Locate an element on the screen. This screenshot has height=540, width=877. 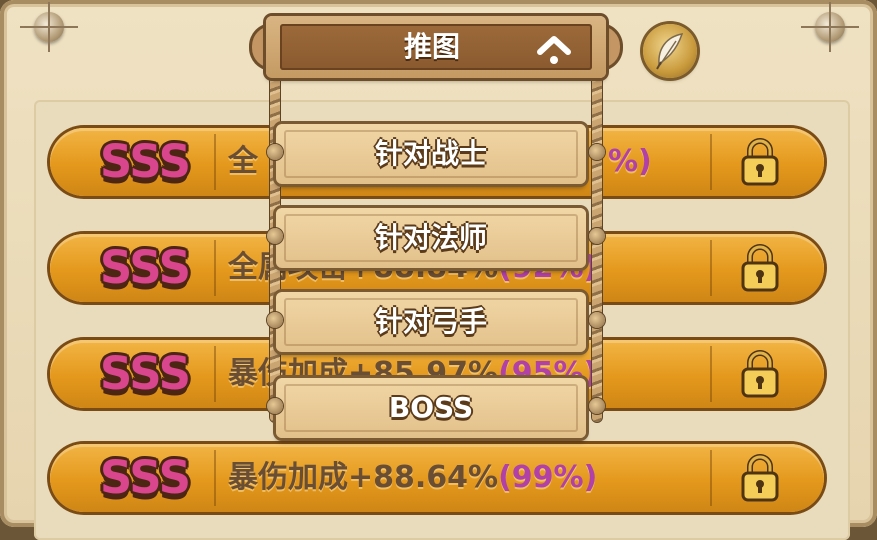
menu-option-warrior: 针对战士 is located at coordinates (431, 154).